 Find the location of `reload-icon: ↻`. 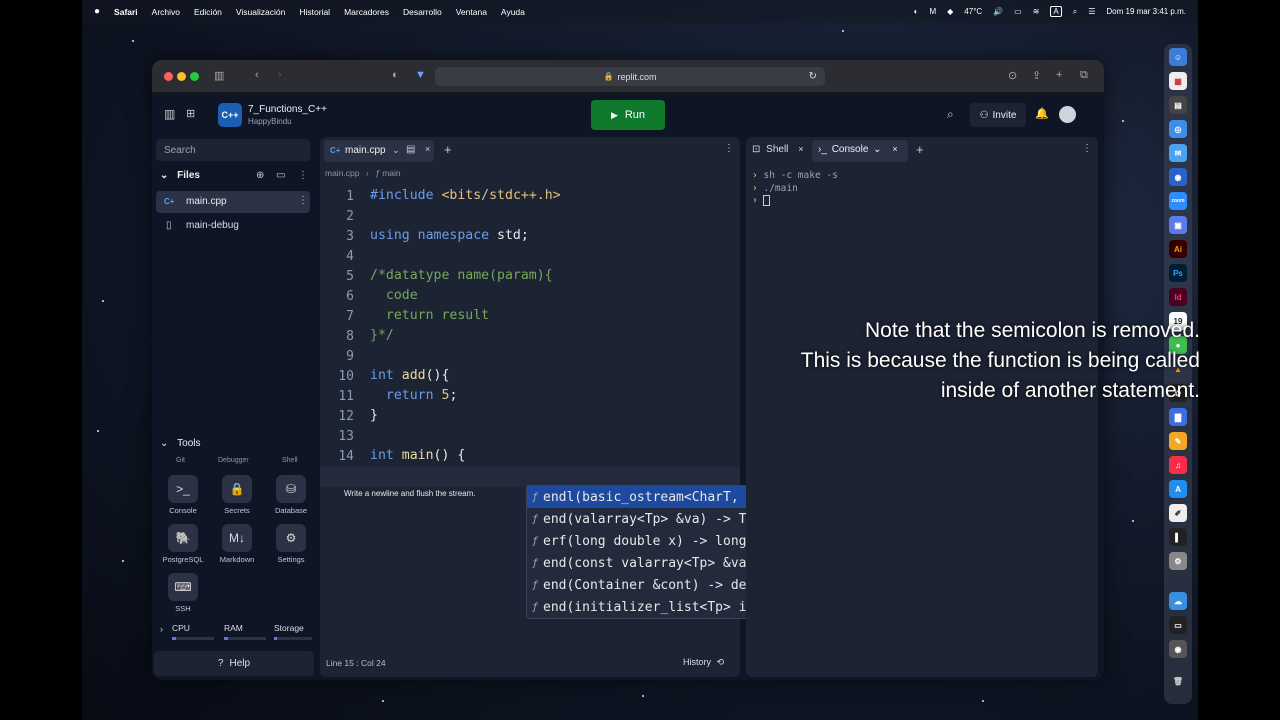

reload-icon: ↻ is located at coordinates (813, 76).